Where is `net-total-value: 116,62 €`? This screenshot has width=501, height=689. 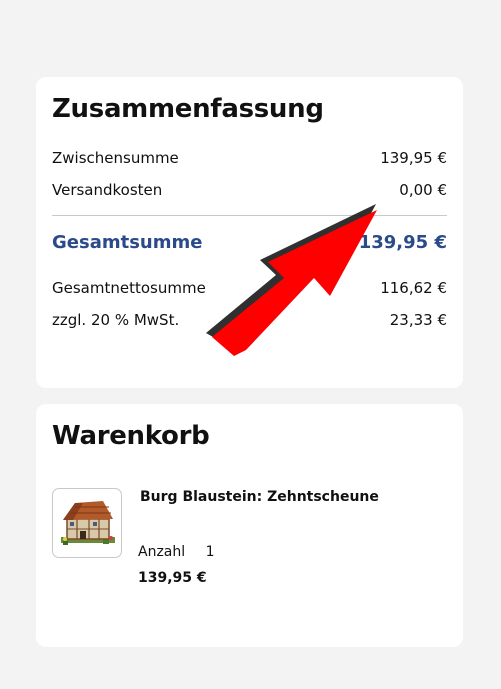
net-total-value: 116,62 € is located at coordinates (413, 288).